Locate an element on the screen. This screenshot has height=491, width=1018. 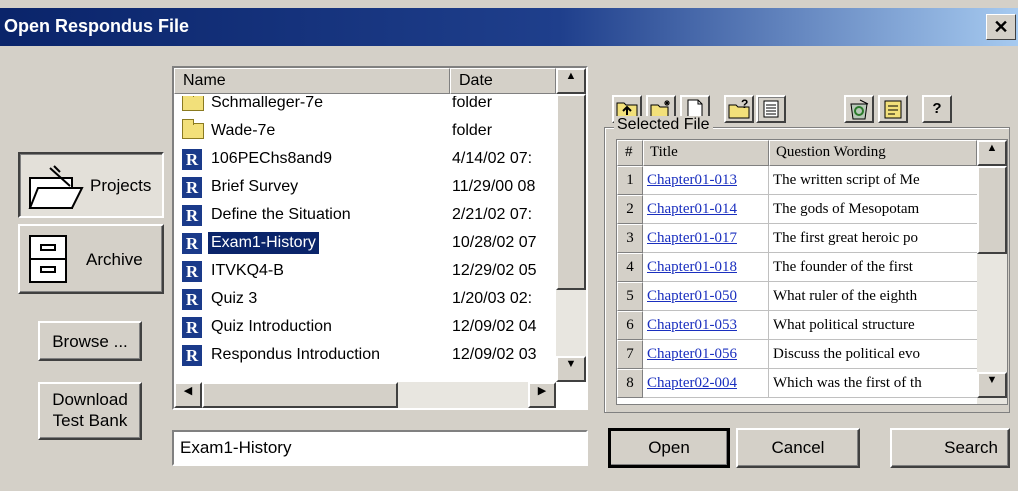
file-row: R Respondus Introduction 12/09/02 03 is located at coordinates (365, 355).